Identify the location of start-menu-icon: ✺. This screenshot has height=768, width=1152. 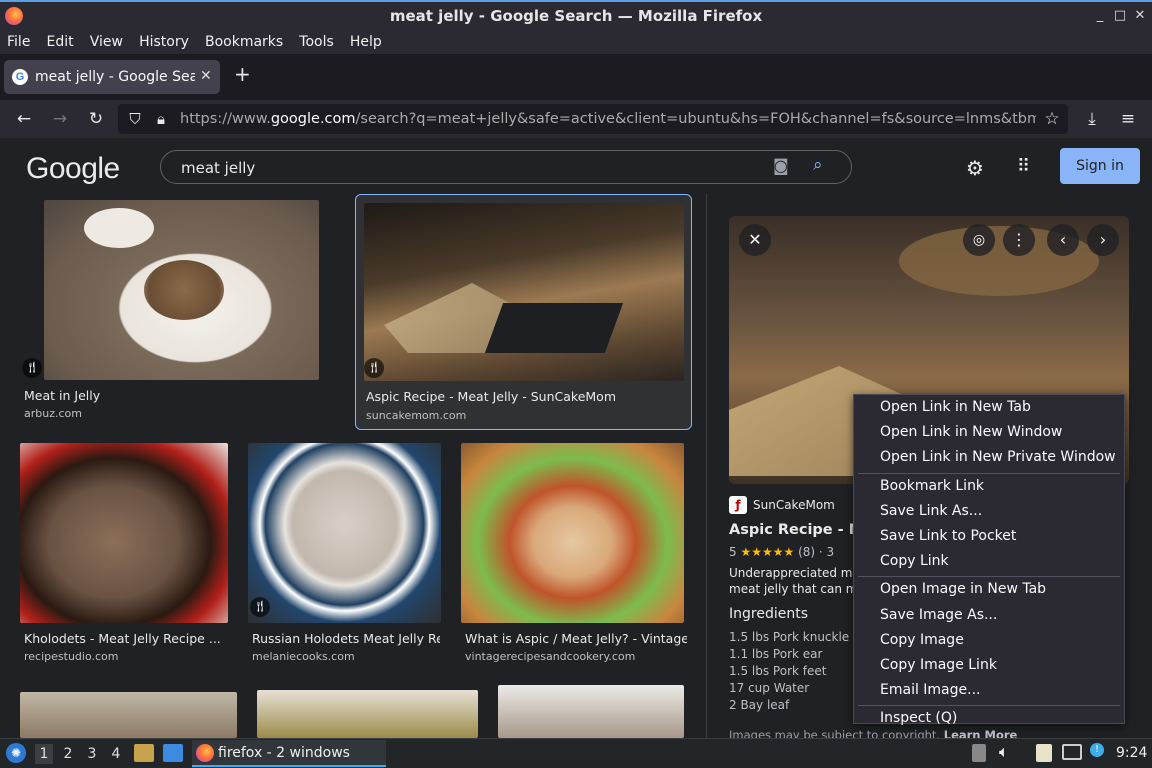
(16, 753).